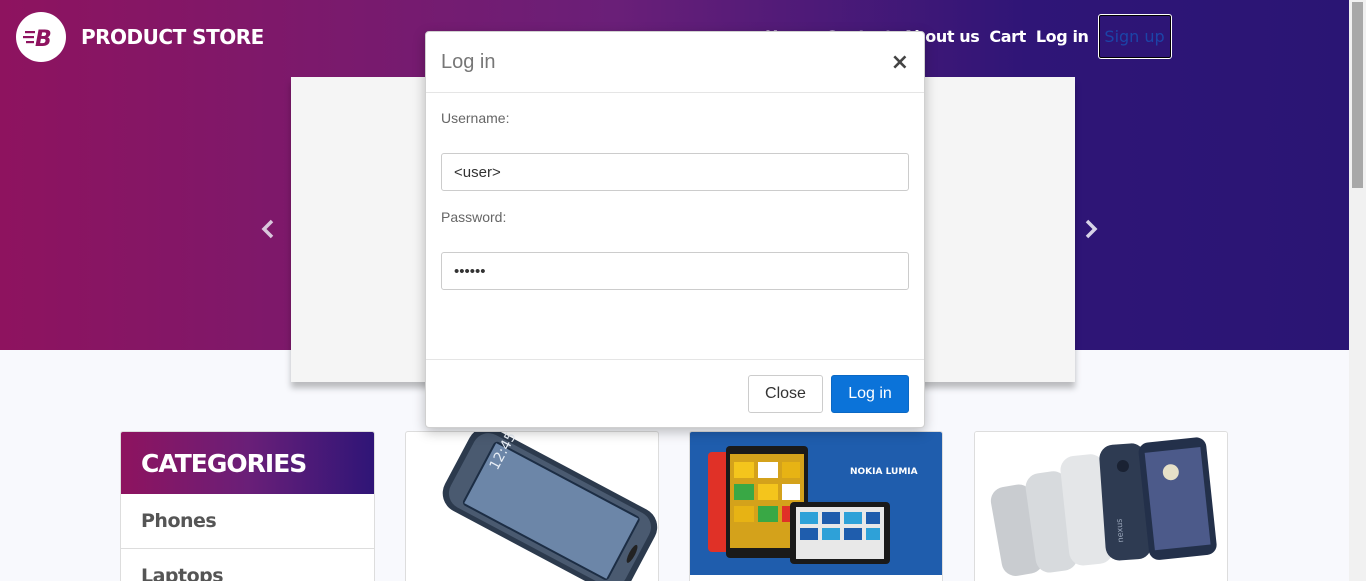 The image size is (1366, 581). Describe the element at coordinates (247, 565) in the screenshot. I see `category-laptops: Laptops` at that location.